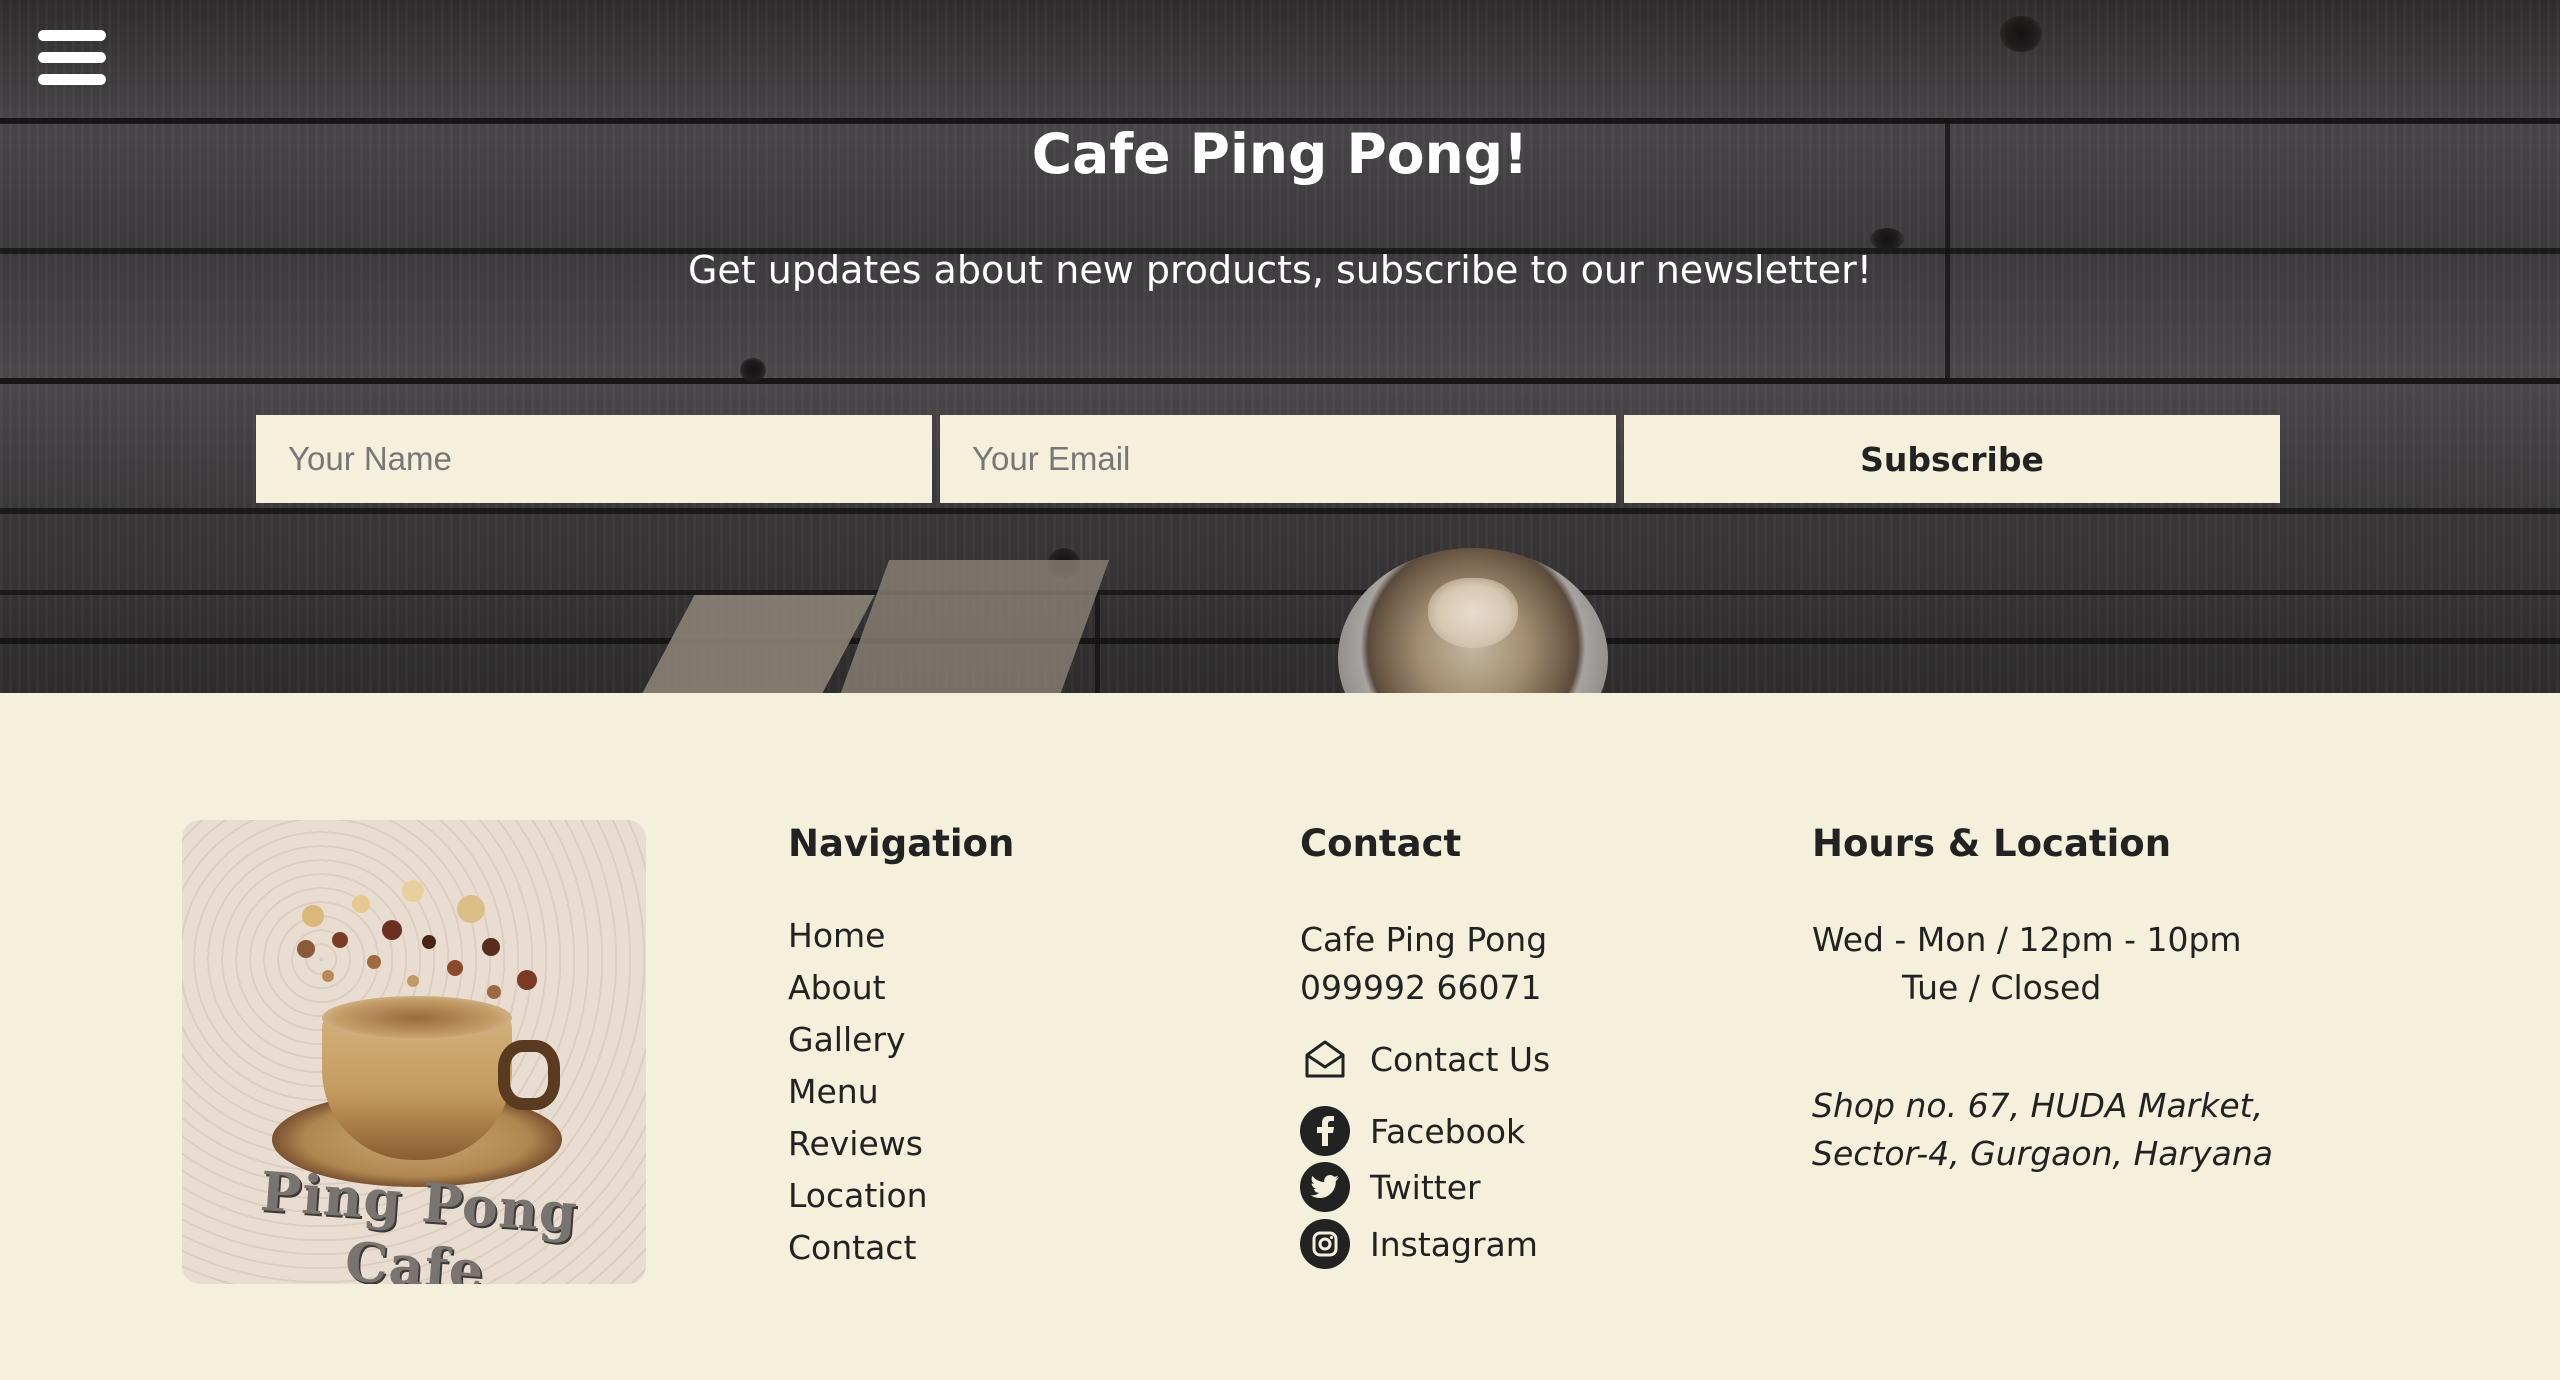 This screenshot has height=1380, width=2560. What do you see at coordinates (1325, 1244) in the screenshot?
I see `instagram-icon` at bounding box center [1325, 1244].